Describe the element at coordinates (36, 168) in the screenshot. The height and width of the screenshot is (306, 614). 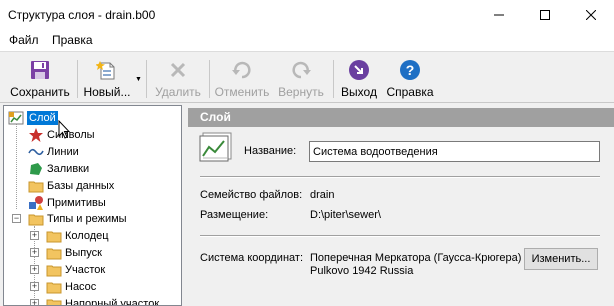
I see `fill-shape-icon` at that location.